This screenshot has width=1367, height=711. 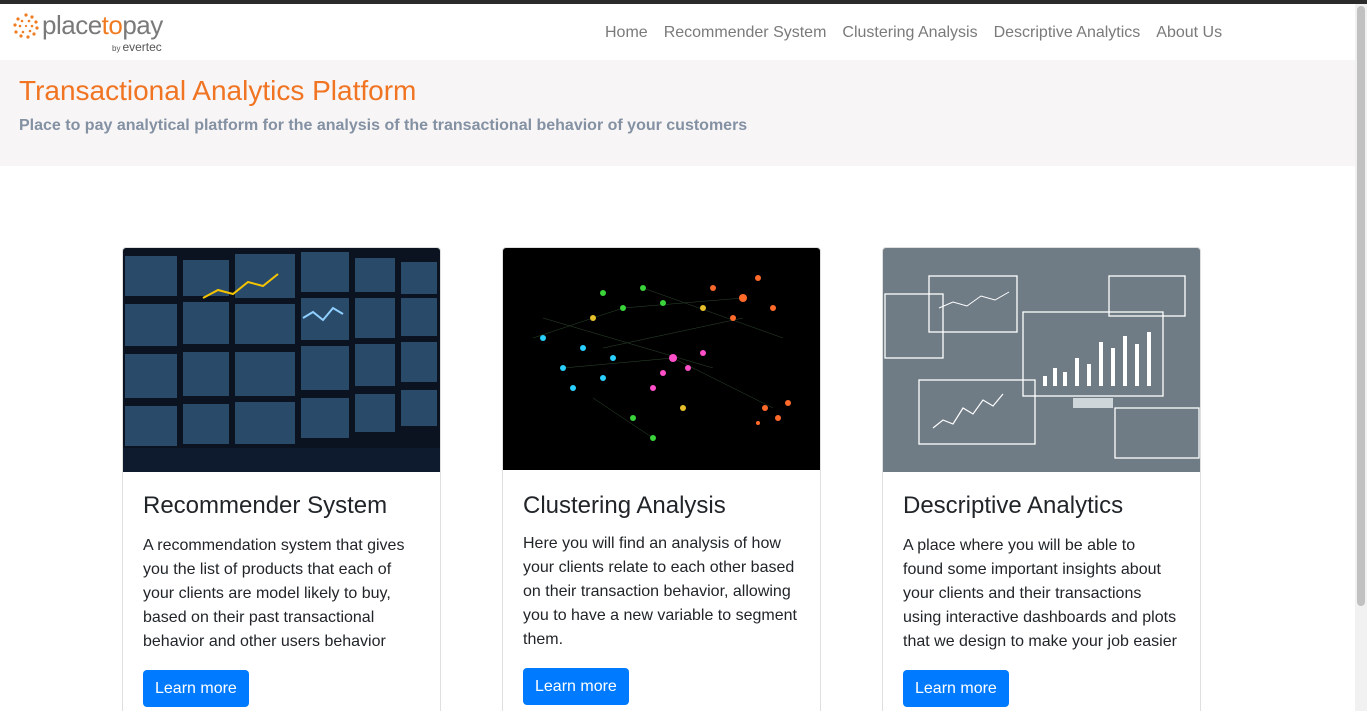 I want to click on page-title: Transactional Analytics Platform, so click(x=218, y=90).